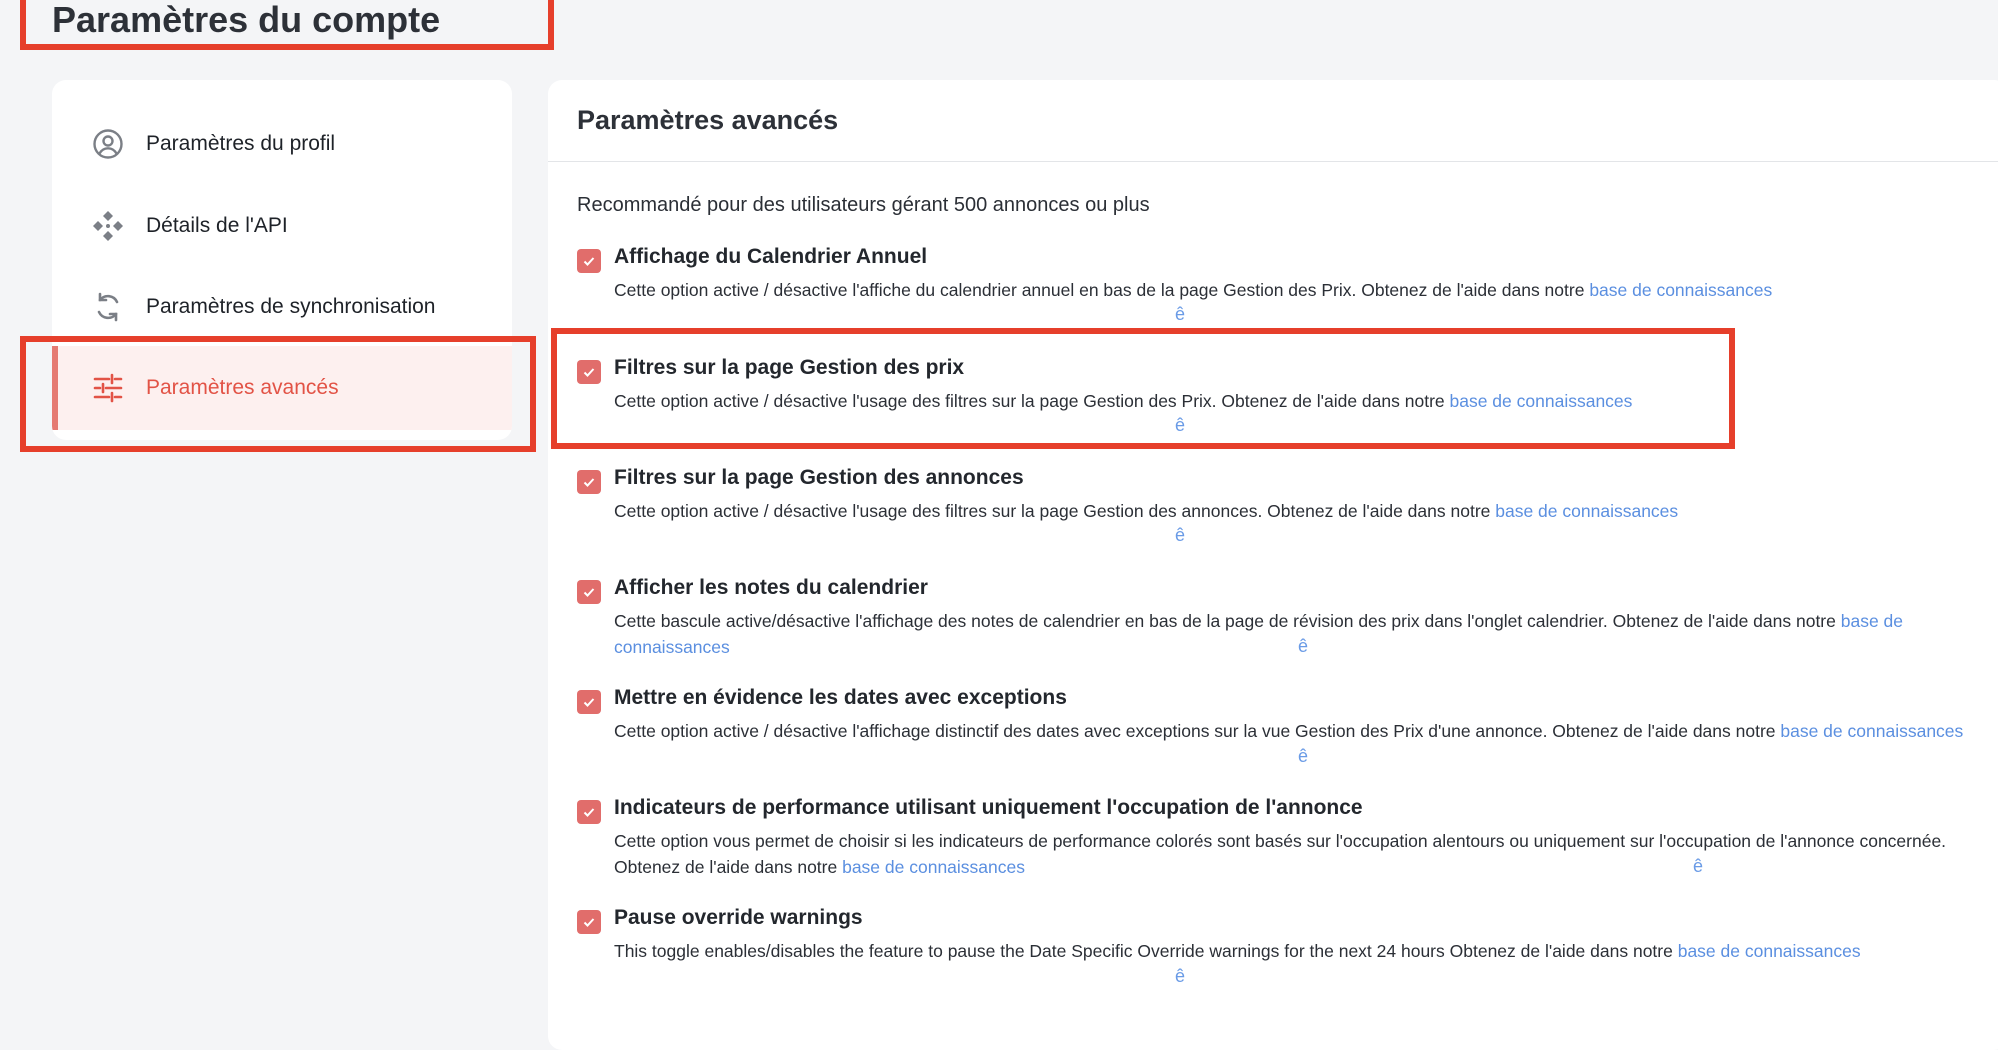  Describe the element at coordinates (789, 367) in the screenshot. I see `option-title: Filtres sur la page Gestion des prix` at that location.